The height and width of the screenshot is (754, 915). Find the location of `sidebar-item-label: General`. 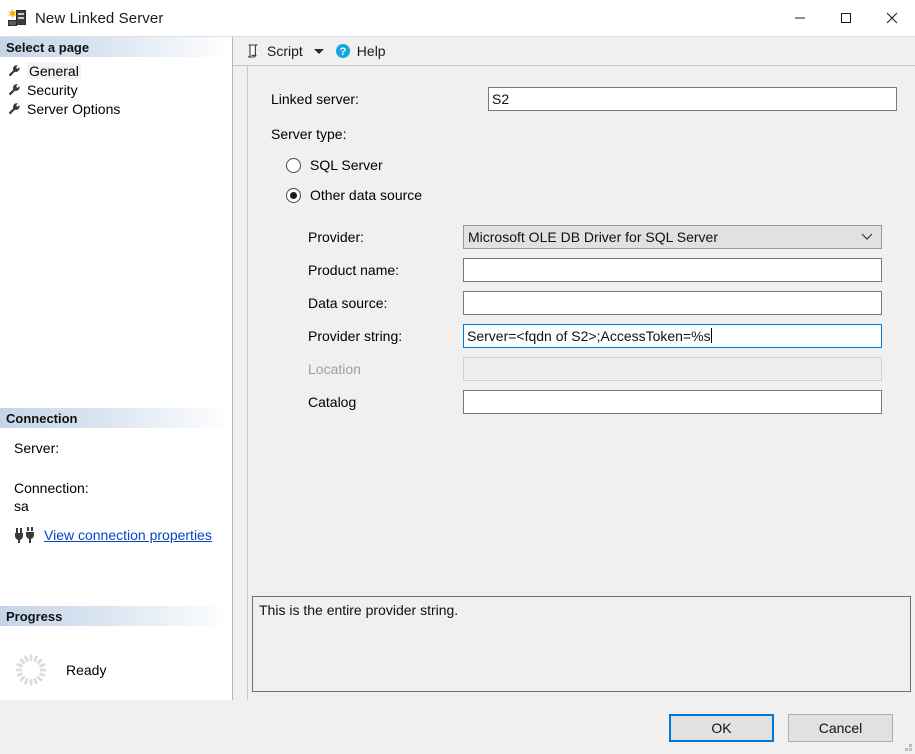

sidebar-item-label: General is located at coordinates (54, 70).